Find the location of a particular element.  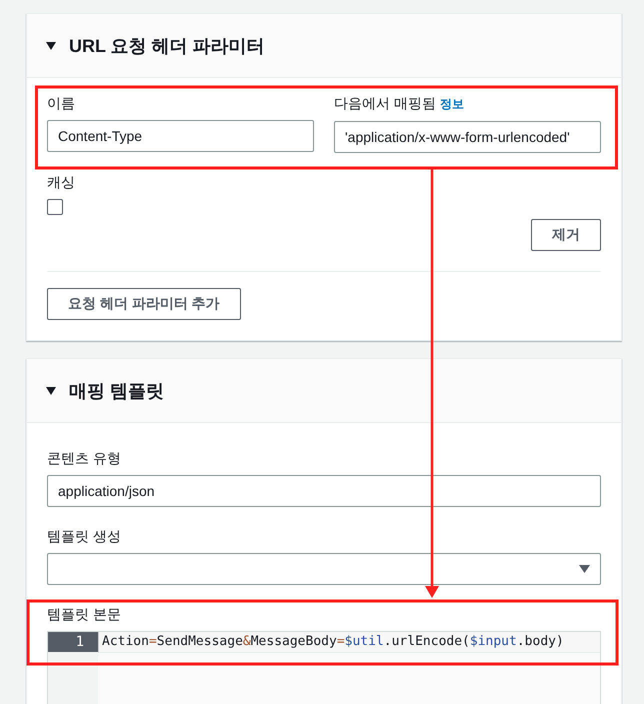

info-link: 정보 is located at coordinates (452, 104).